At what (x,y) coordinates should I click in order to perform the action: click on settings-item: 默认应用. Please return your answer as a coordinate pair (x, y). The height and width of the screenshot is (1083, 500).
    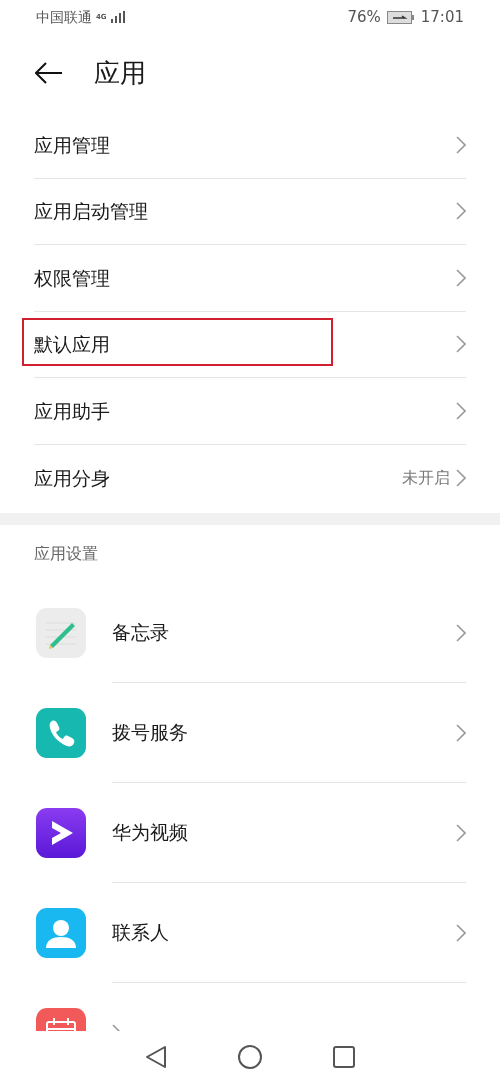
    Looking at the image, I should click on (250, 344).